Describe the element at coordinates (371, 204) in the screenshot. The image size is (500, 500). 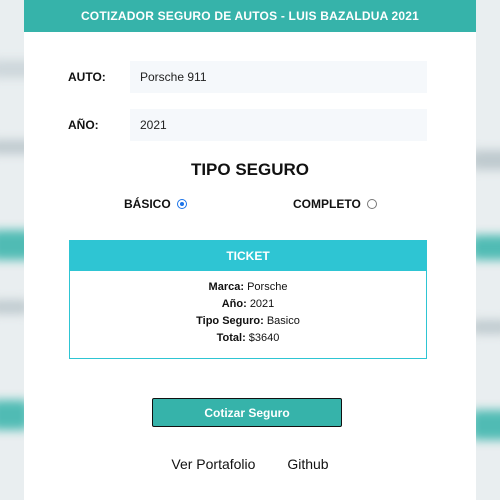
I see `radio-completo` at that location.